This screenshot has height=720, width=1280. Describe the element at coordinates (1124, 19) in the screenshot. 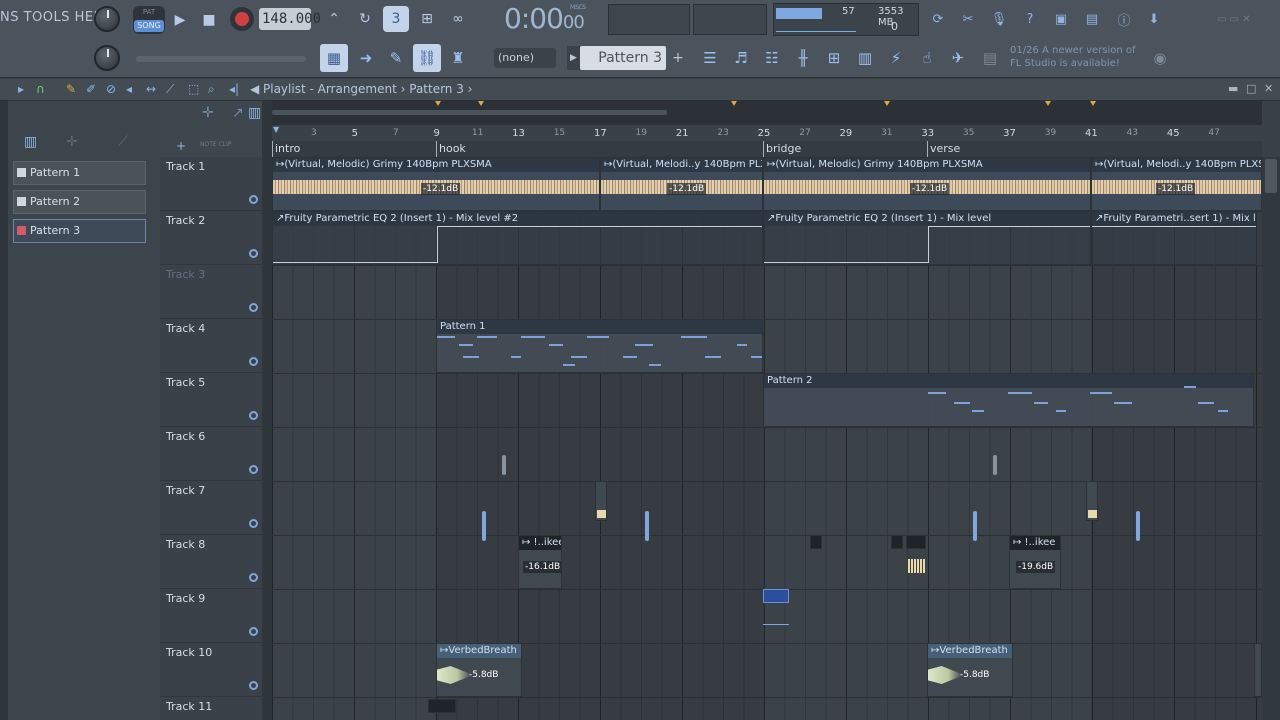

I see `info-icon: ⓘ` at that location.